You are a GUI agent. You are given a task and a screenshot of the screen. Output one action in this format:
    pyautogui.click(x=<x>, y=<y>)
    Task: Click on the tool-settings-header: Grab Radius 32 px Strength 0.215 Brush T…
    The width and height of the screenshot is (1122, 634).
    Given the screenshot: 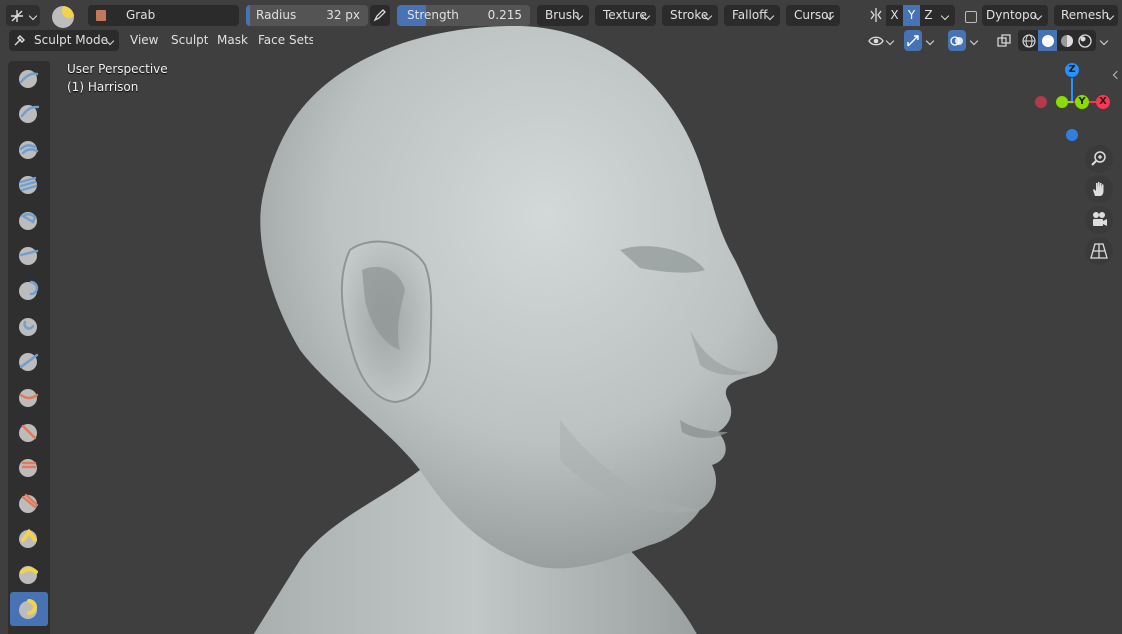 What is the action you would take?
    pyautogui.click(x=561, y=15)
    